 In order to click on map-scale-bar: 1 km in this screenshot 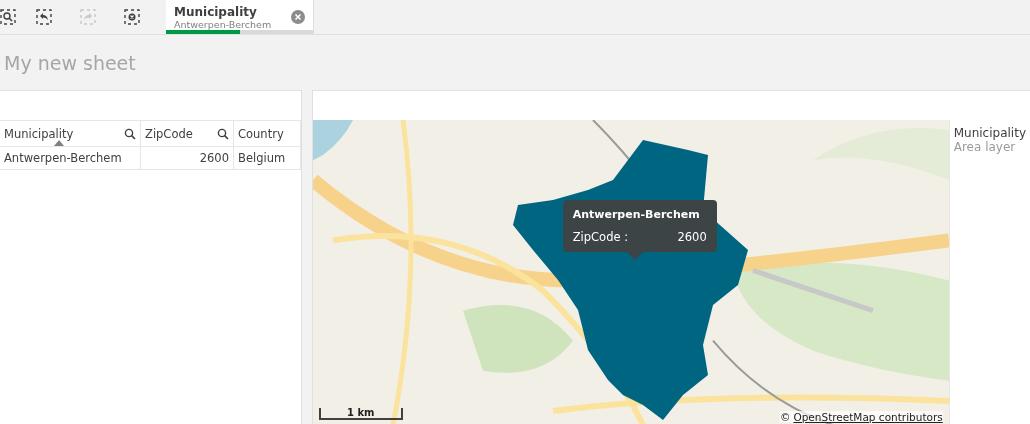, I will do `click(360, 414)`.